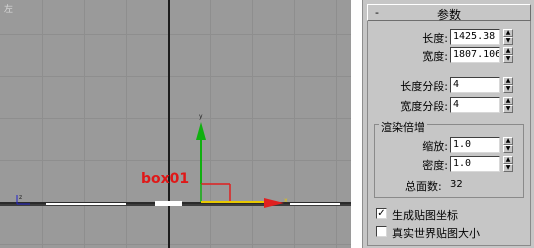 This screenshot has height=248, width=534. I want to click on scale-input: 1.0, so click(475, 145).